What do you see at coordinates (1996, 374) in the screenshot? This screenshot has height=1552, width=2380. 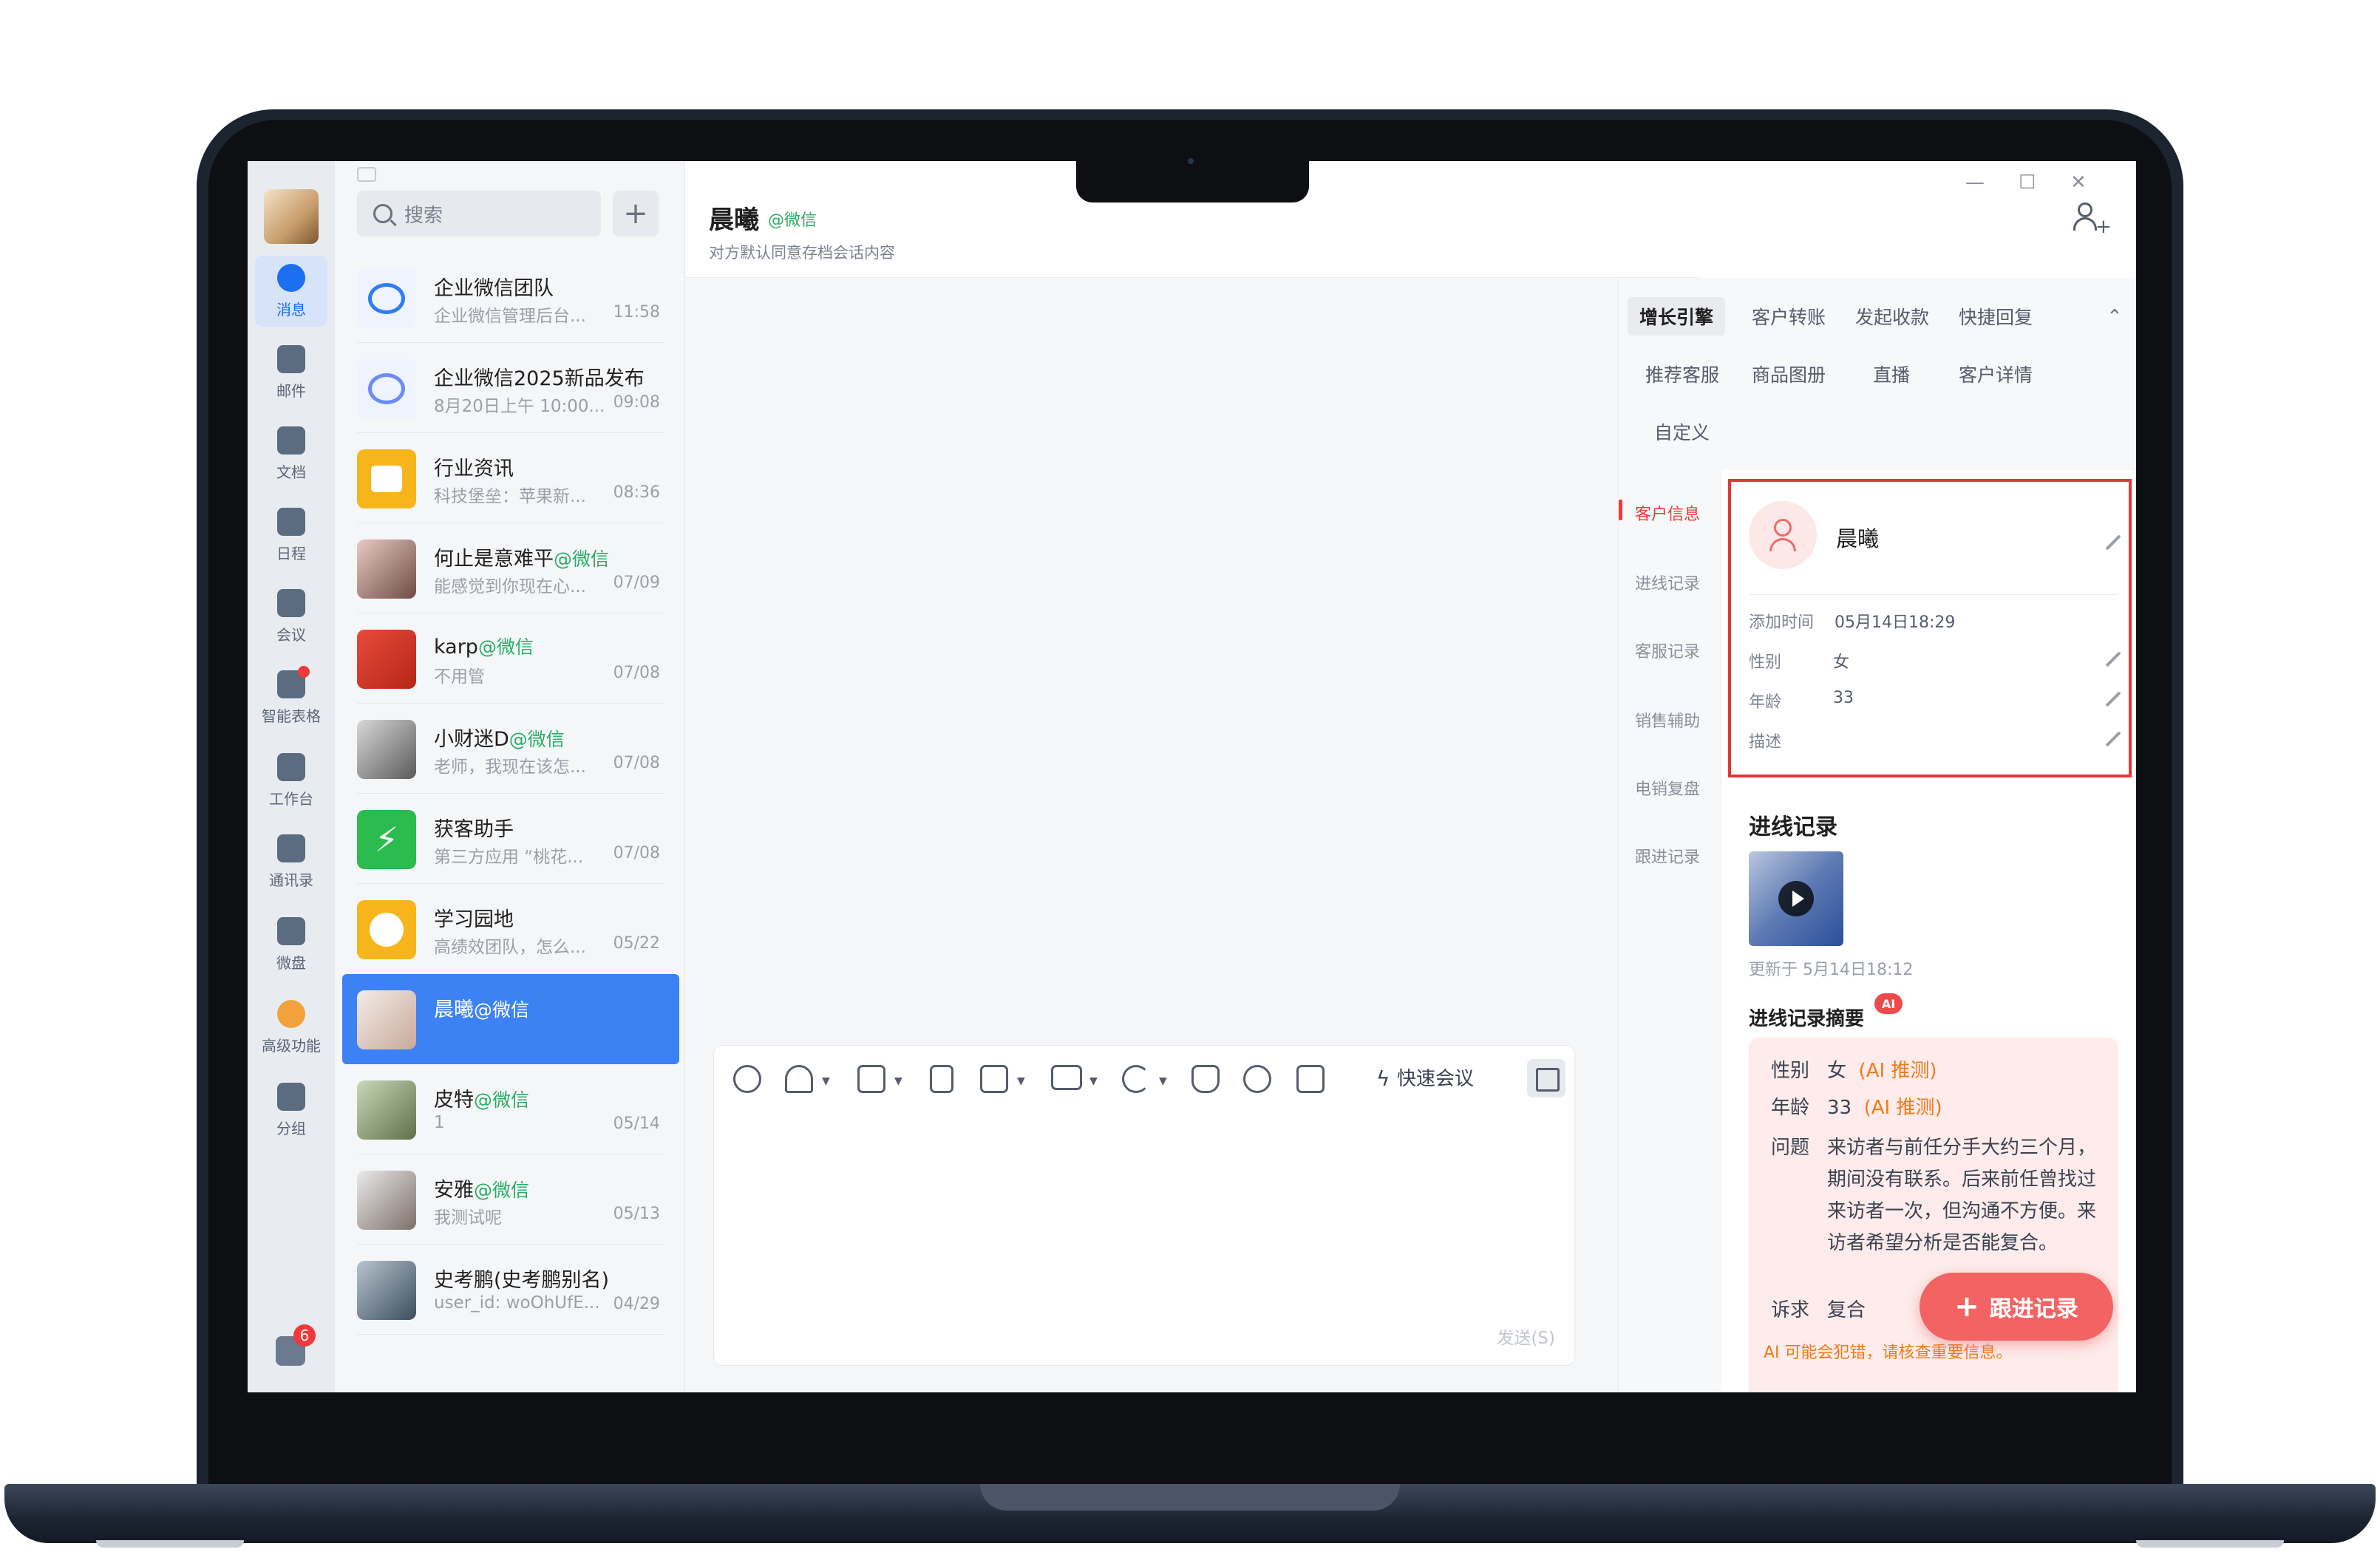 I see `tab-customer-detail: 客户详情` at bounding box center [1996, 374].